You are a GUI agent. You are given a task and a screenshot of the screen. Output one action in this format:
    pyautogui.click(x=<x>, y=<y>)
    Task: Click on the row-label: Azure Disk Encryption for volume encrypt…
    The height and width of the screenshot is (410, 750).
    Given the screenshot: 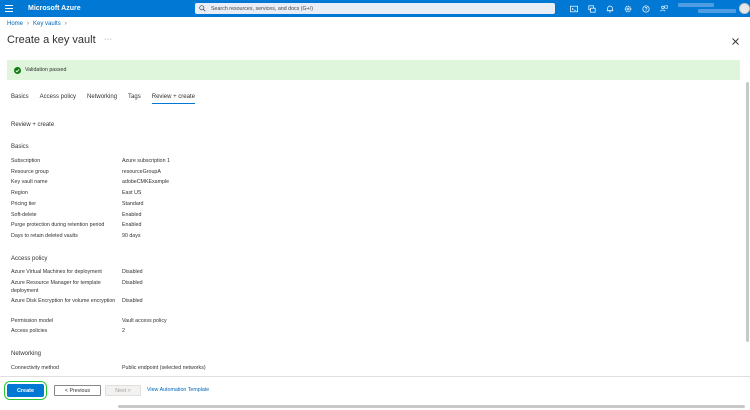 What is the action you would take?
    pyautogui.click(x=63, y=301)
    